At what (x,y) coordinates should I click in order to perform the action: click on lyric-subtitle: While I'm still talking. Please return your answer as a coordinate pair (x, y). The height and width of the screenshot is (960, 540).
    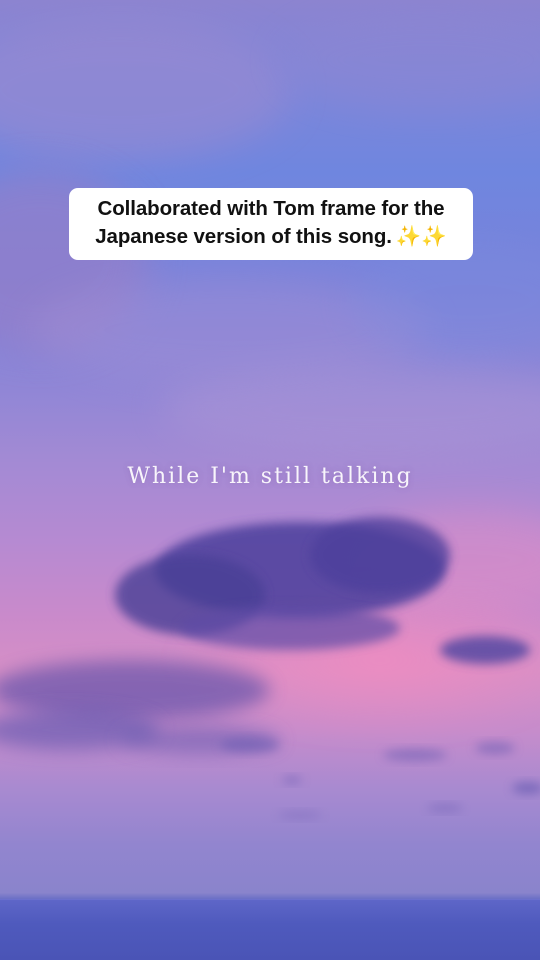
    Looking at the image, I should click on (270, 476).